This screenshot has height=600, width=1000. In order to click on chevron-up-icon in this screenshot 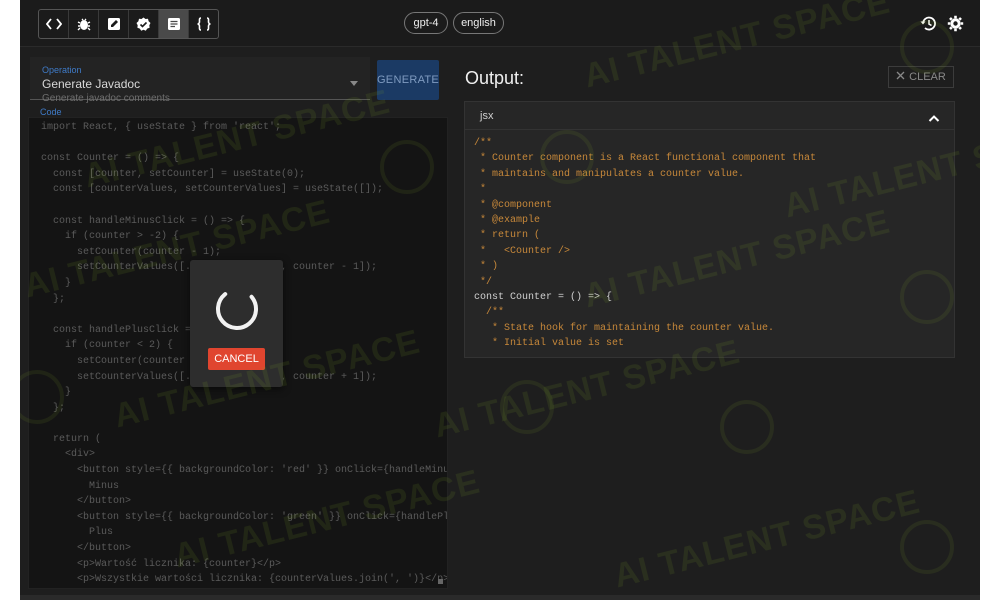, I will do `click(934, 119)`.